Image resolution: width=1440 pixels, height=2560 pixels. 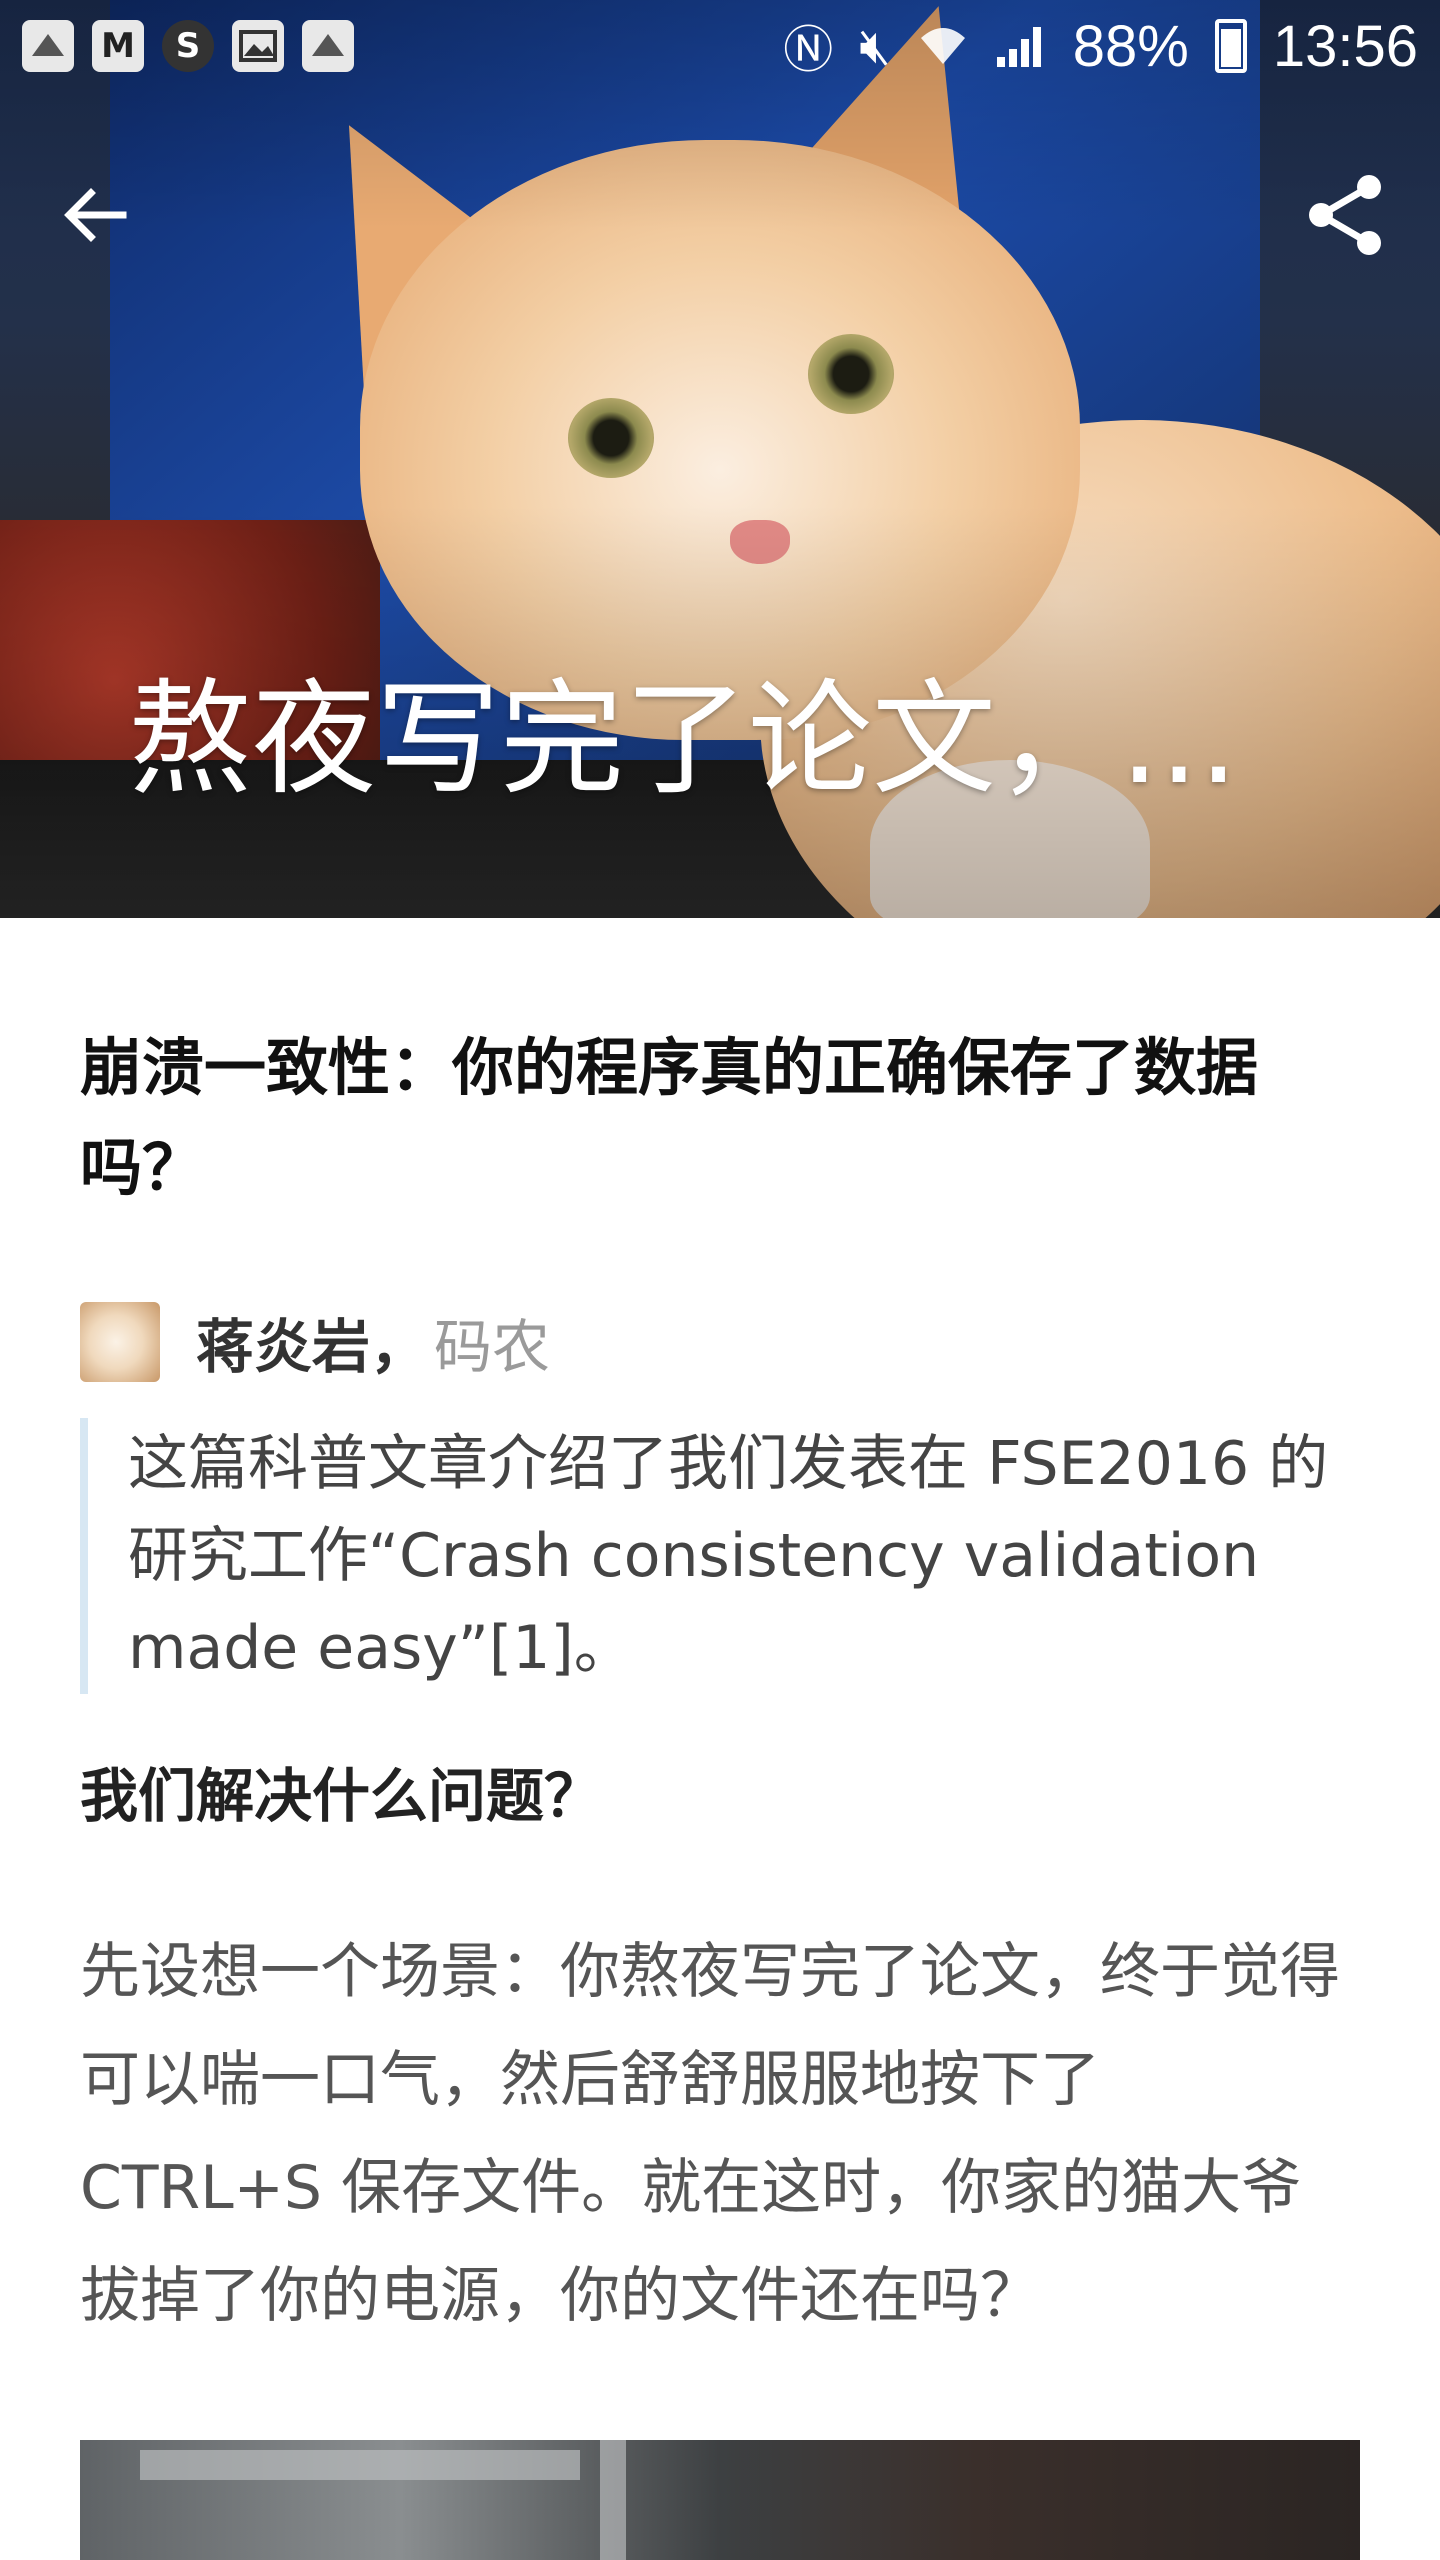 What do you see at coordinates (808, 50) in the screenshot?
I see `nfc-icon: Ⓝ` at bounding box center [808, 50].